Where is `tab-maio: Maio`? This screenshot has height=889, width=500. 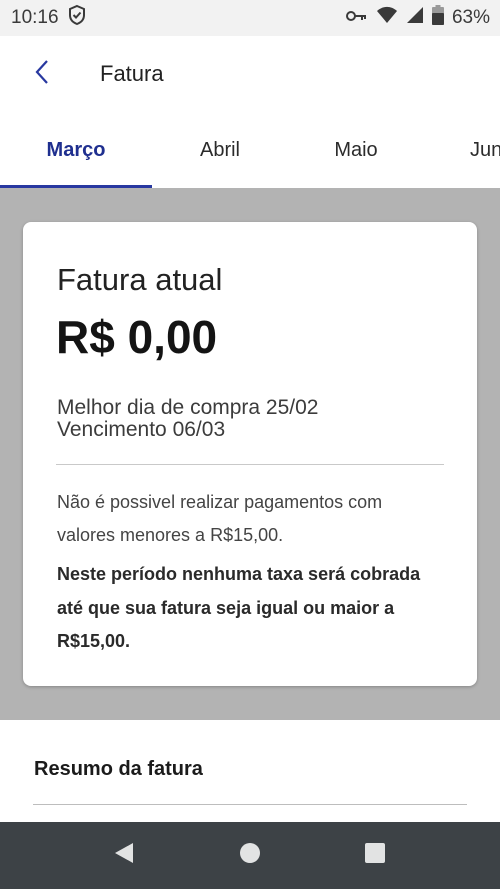
tab-maio: Maio is located at coordinates (356, 150).